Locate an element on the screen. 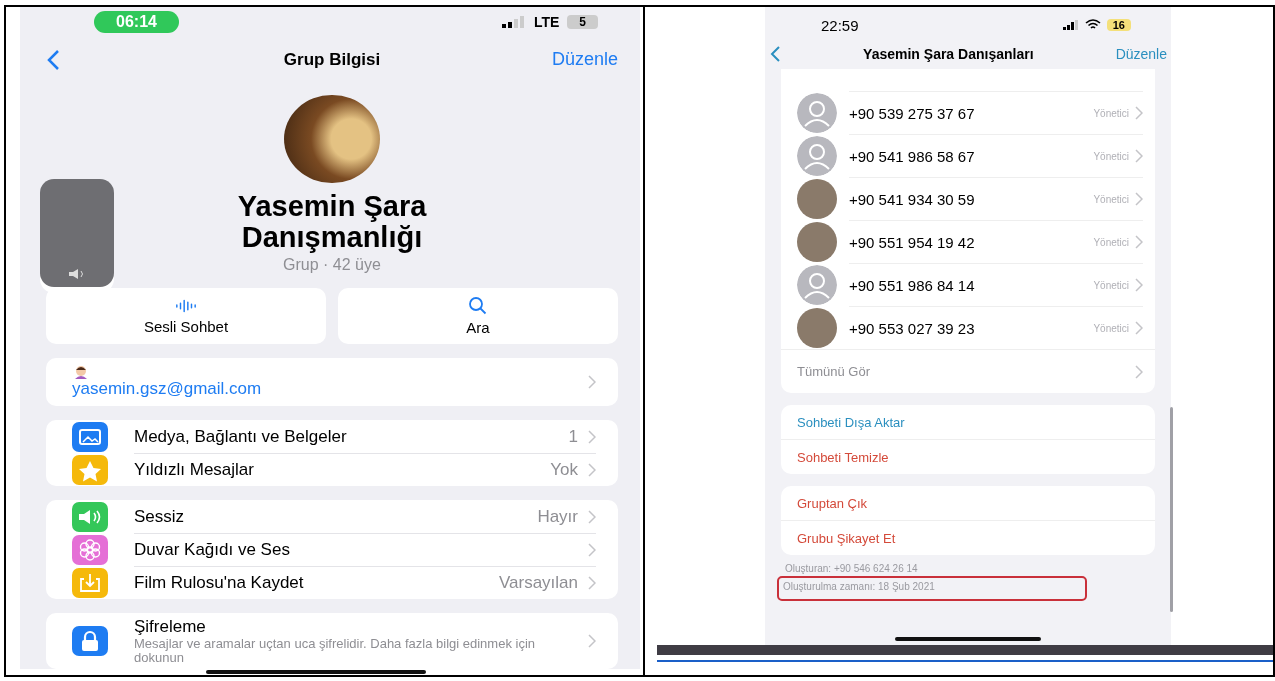 The width and height of the screenshot is (1275, 681). member-row: +90 539 275 37 67 Yönetici is located at coordinates (996, 112).